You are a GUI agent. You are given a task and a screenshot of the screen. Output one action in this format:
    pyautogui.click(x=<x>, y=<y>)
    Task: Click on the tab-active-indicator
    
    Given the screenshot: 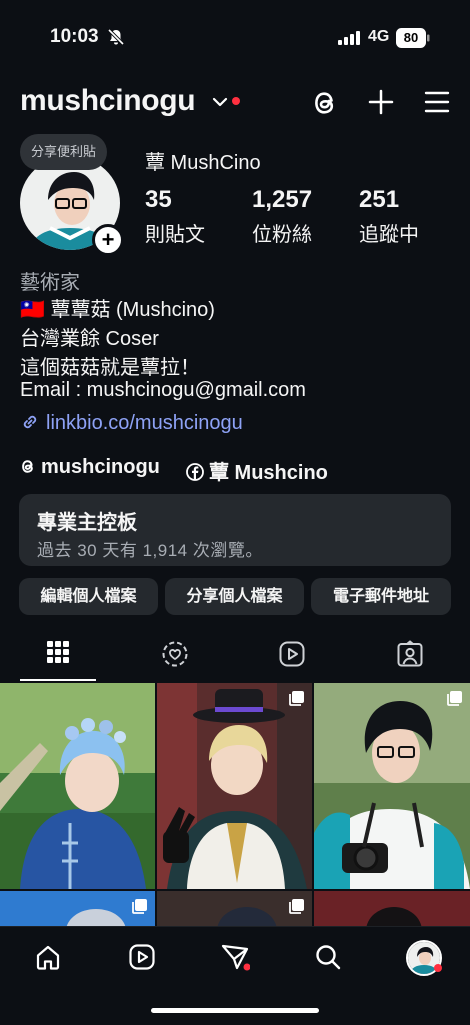 What is the action you would take?
    pyautogui.click(x=58, y=680)
    